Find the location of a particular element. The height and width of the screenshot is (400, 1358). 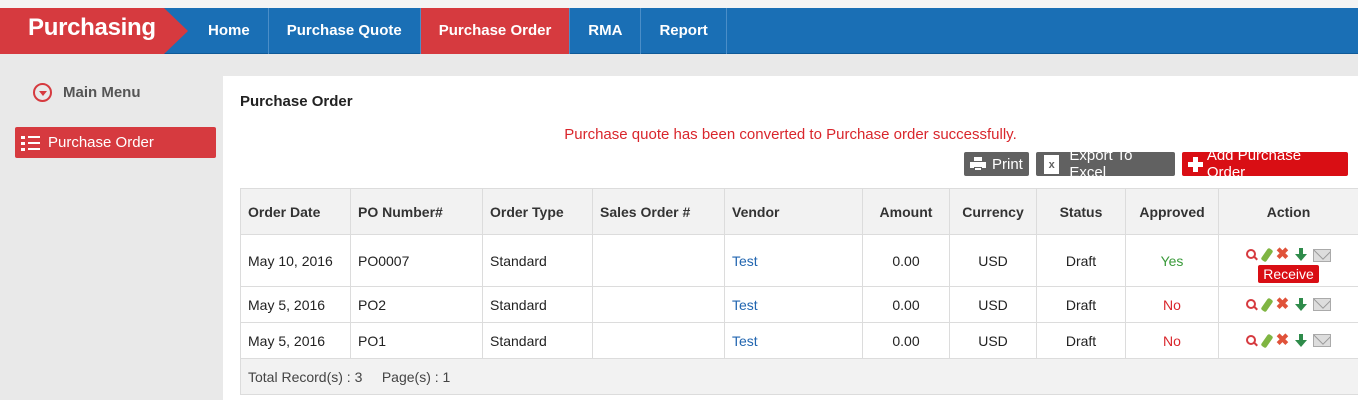

print-label: Print is located at coordinates (1007, 164).